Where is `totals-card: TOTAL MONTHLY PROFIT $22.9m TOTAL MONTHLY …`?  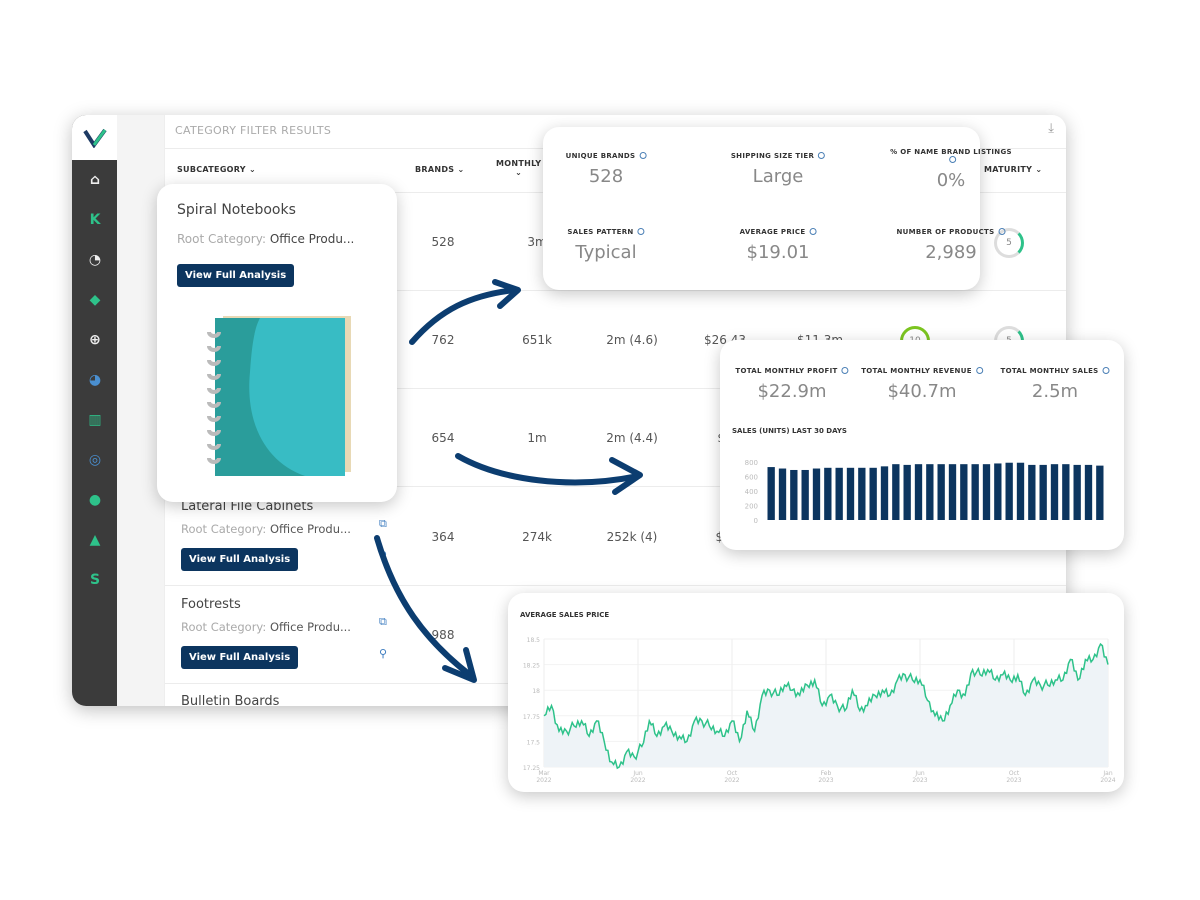 totals-card: TOTAL MONTHLY PROFIT $22.9m TOTAL MONTHLY … is located at coordinates (922, 445).